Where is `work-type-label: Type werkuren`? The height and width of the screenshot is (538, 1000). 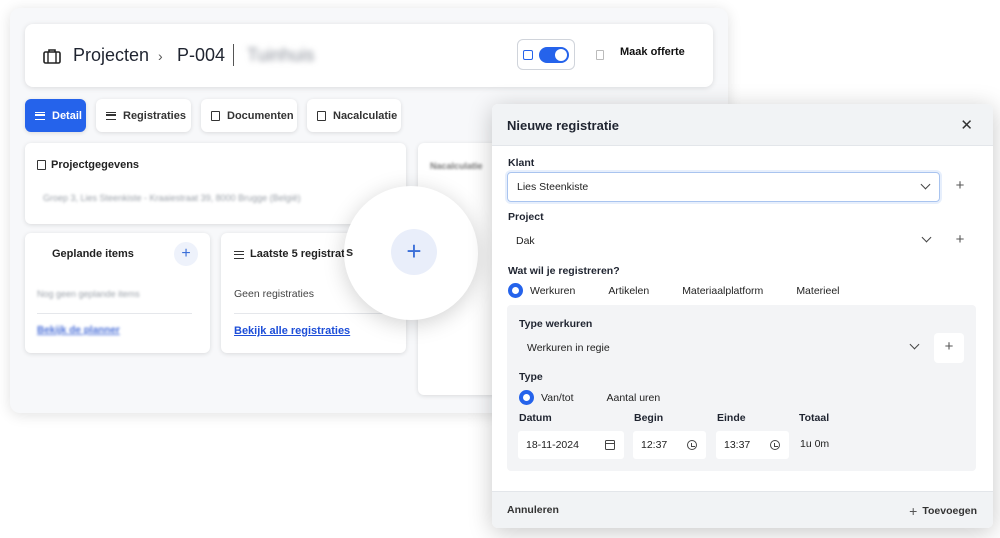
work-type-label: Type werkuren is located at coordinates (556, 324).